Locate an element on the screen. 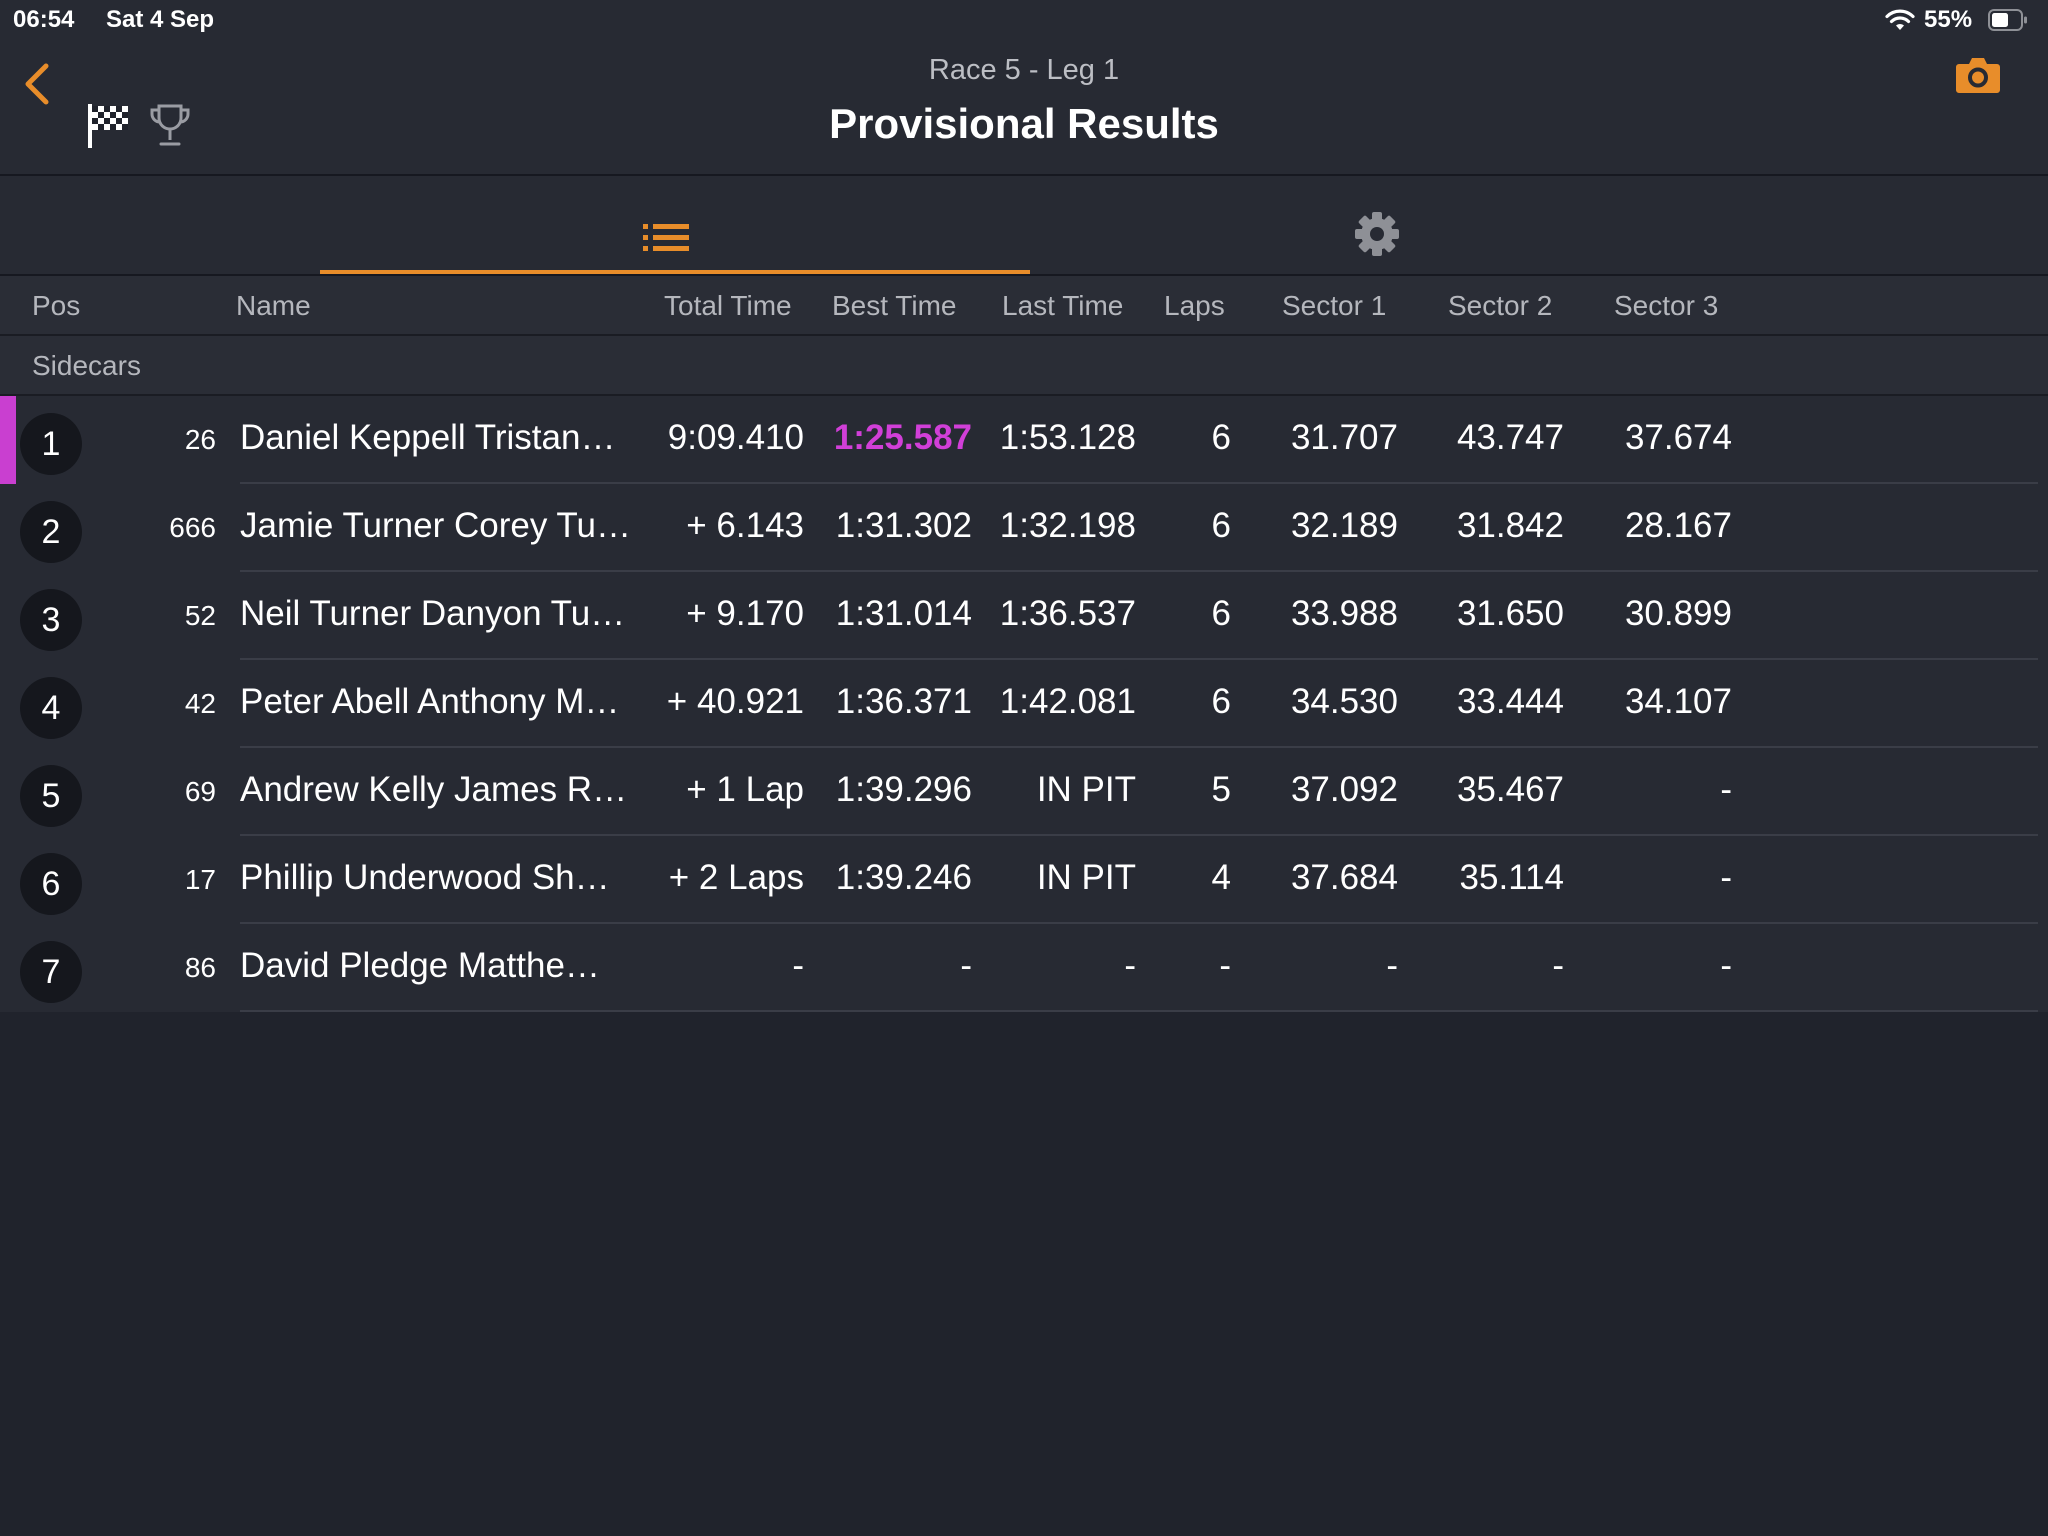 The image size is (2048, 1536). col-name: Name is located at coordinates (273, 305).